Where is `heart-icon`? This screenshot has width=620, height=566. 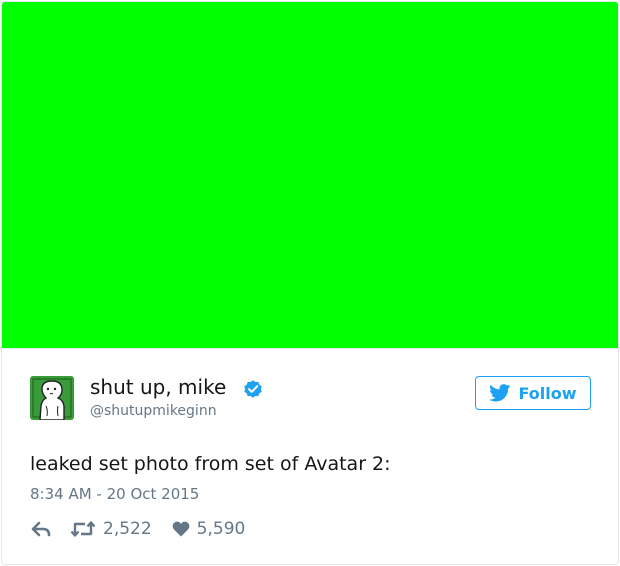
heart-icon is located at coordinates (181, 529).